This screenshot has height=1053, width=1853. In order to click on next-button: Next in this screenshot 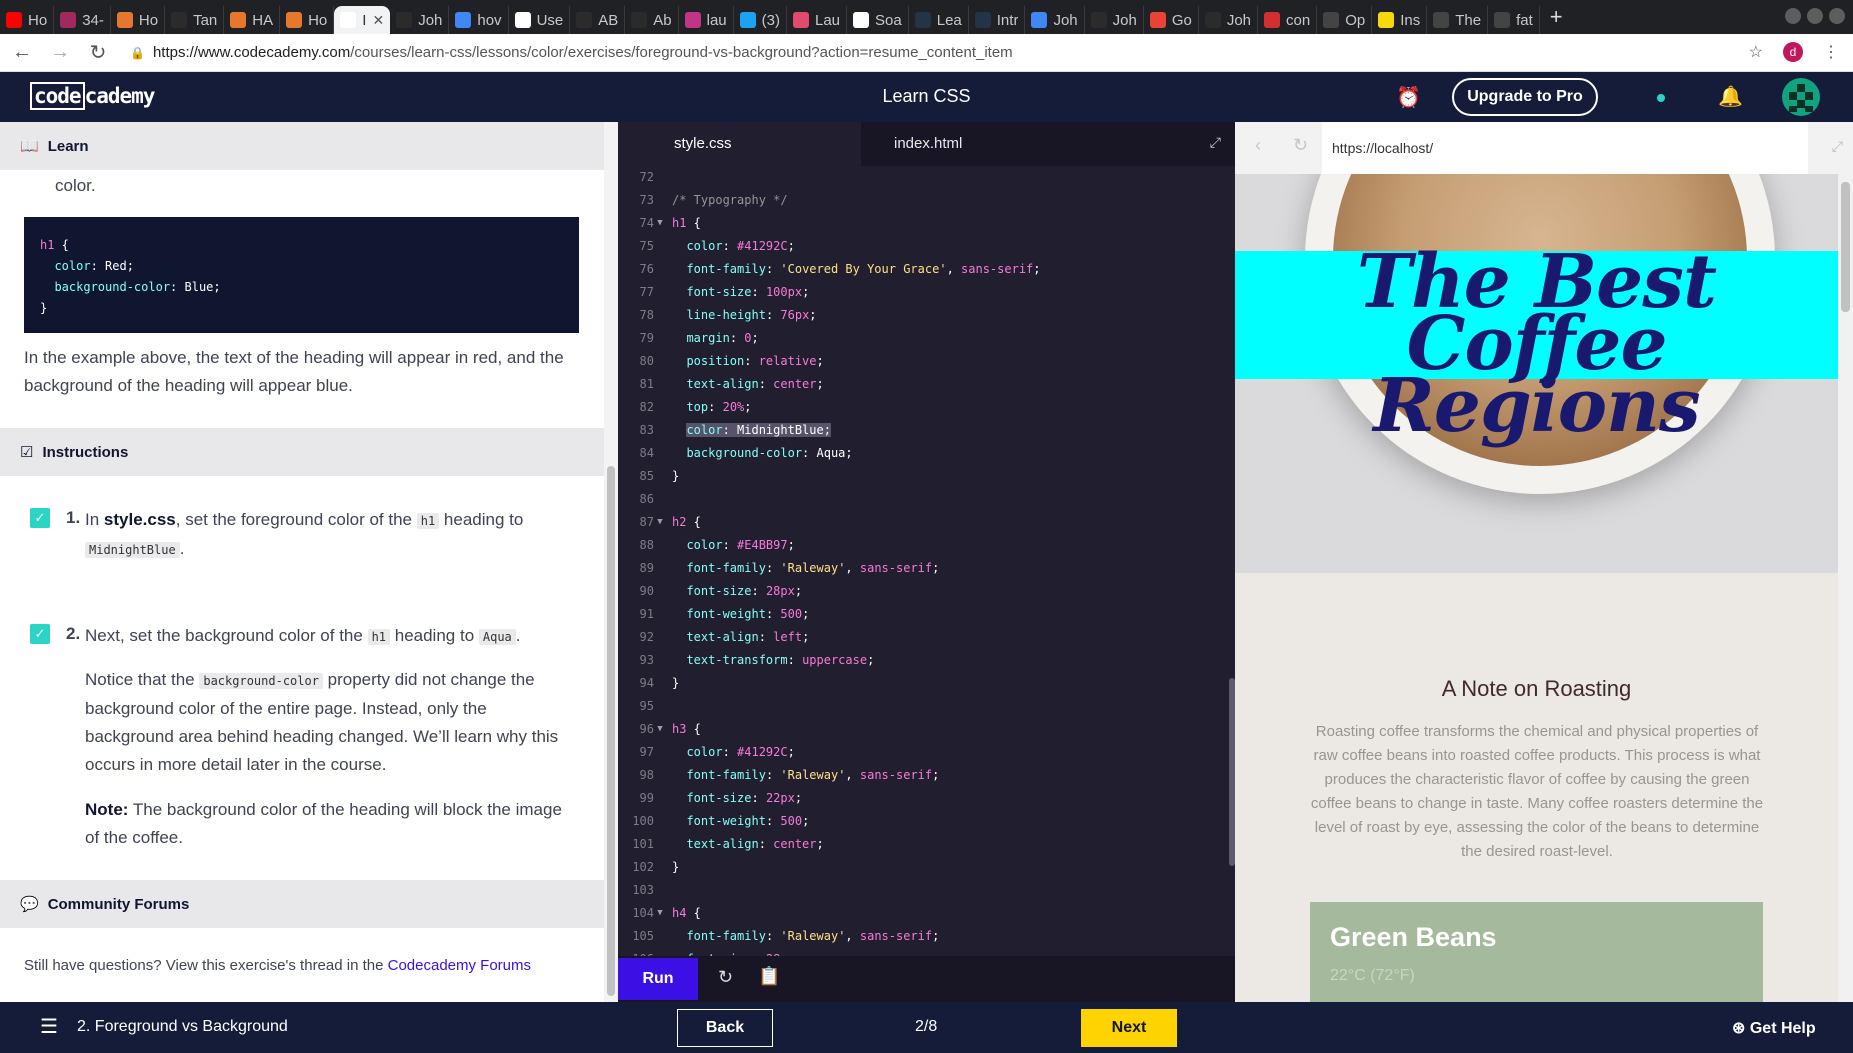, I will do `click(1129, 1028)`.